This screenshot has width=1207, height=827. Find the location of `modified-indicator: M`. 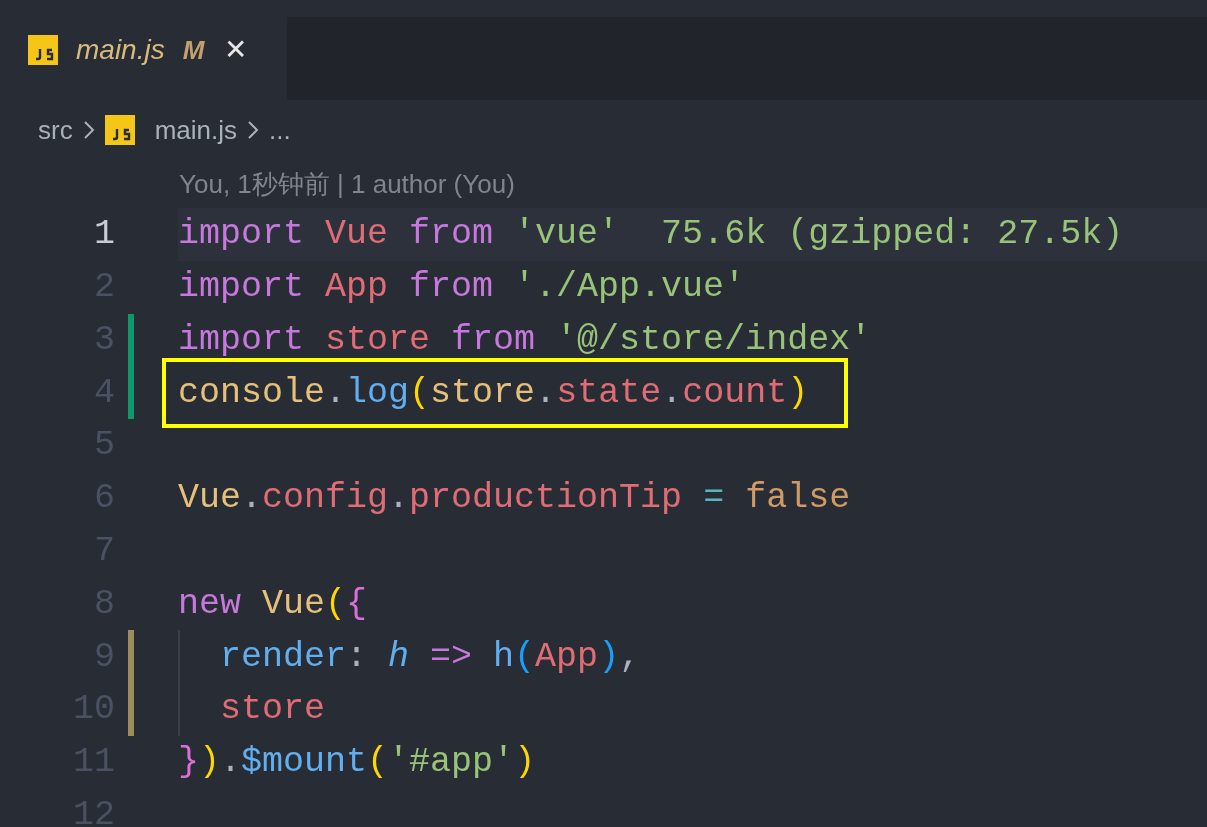

modified-indicator: M is located at coordinates (193, 50).